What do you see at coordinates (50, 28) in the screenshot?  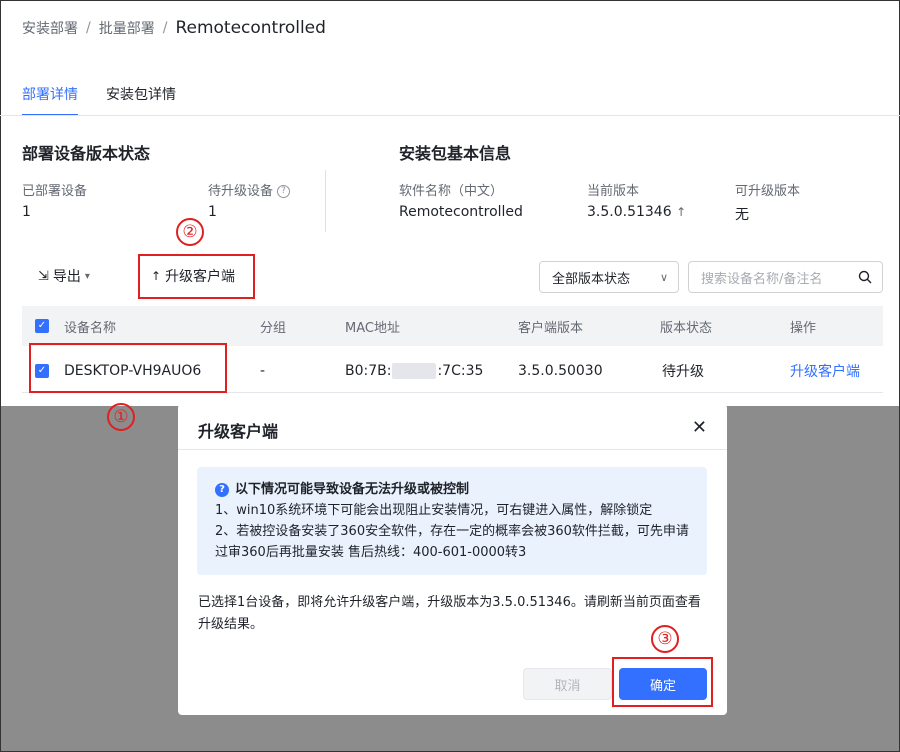 I see `breadcrumb-item-install: 安装部署` at bounding box center [50, 28].